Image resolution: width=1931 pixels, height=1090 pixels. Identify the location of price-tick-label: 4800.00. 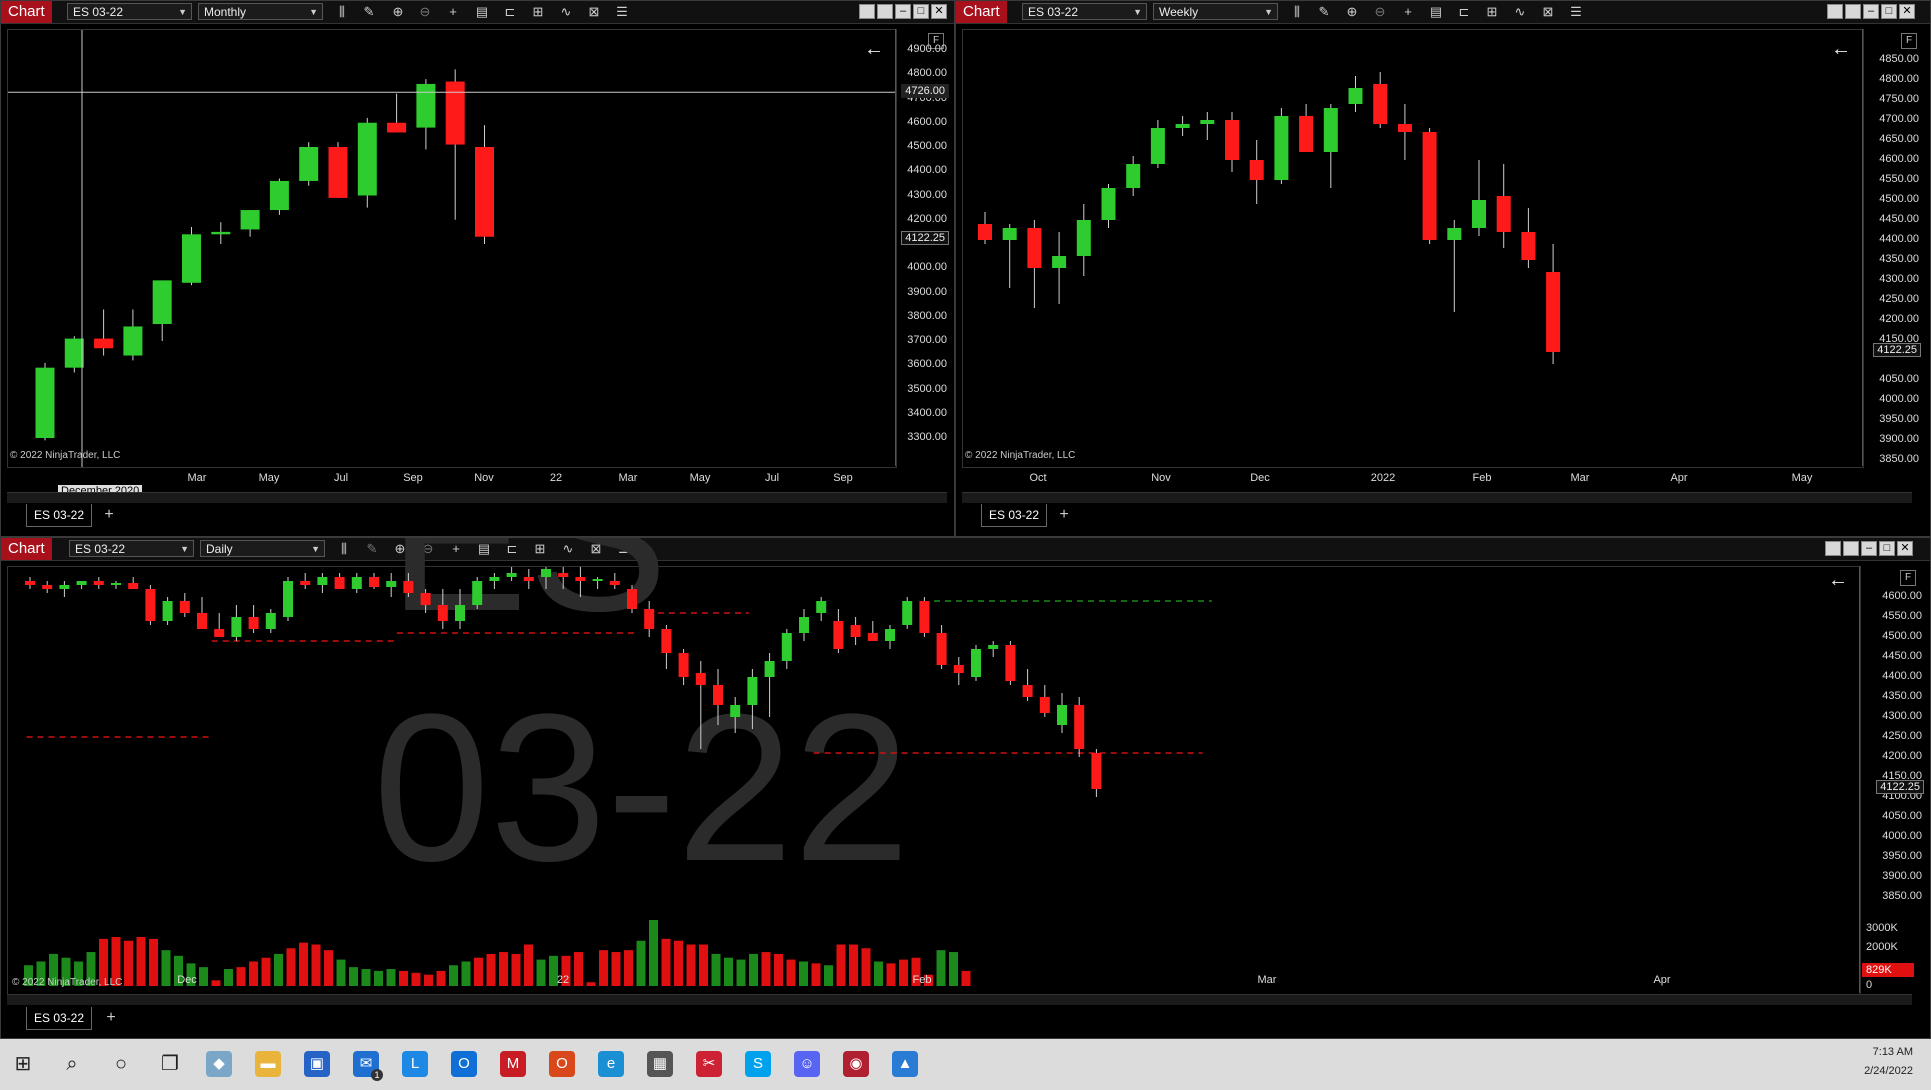
(1899, 79).